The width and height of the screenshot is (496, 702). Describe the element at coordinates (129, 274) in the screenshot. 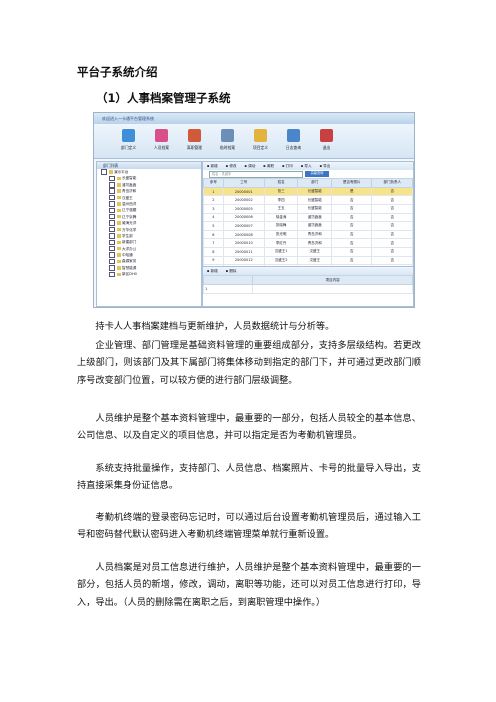

I see `tree-node-label: 新区DH0` at that location.